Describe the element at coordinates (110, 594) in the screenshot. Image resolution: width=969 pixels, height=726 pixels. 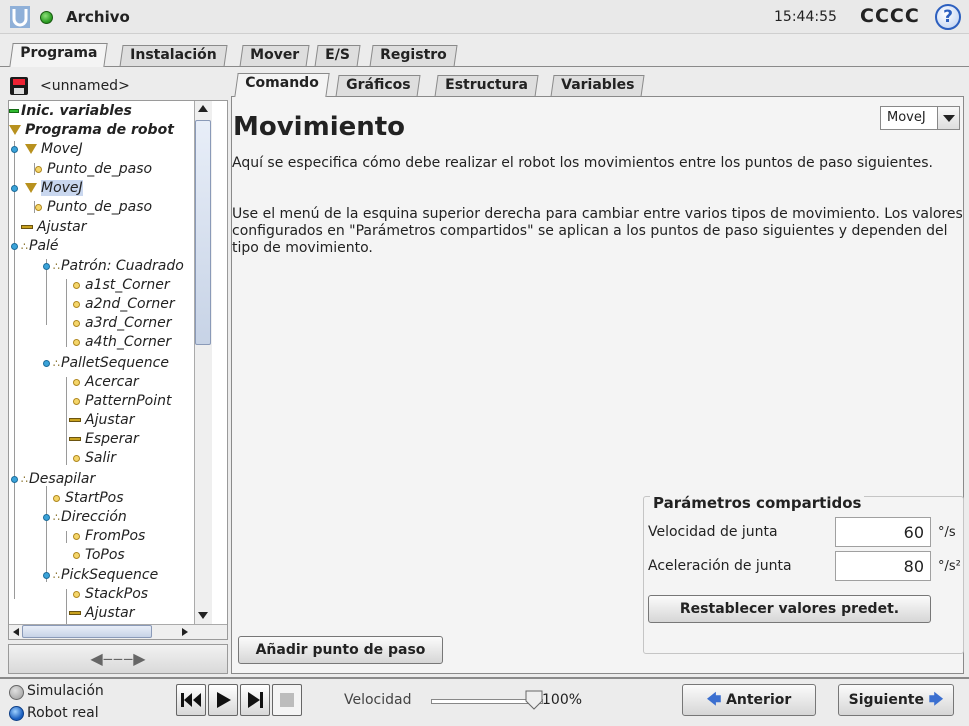
I see `tree-item-stack-pos: StackPos` at that location.